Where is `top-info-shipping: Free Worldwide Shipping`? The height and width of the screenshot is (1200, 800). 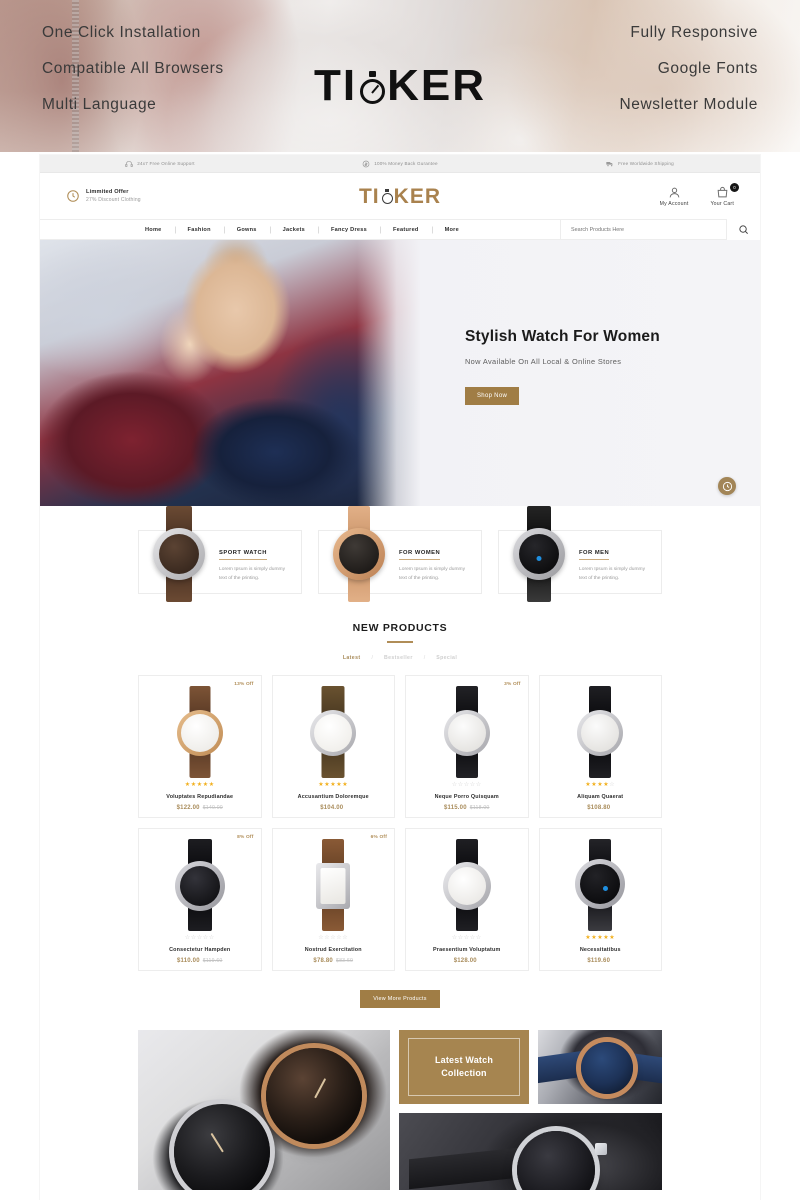 top-info-shipping: Free Worldwide Shipping is located at coordinates (640, 164).